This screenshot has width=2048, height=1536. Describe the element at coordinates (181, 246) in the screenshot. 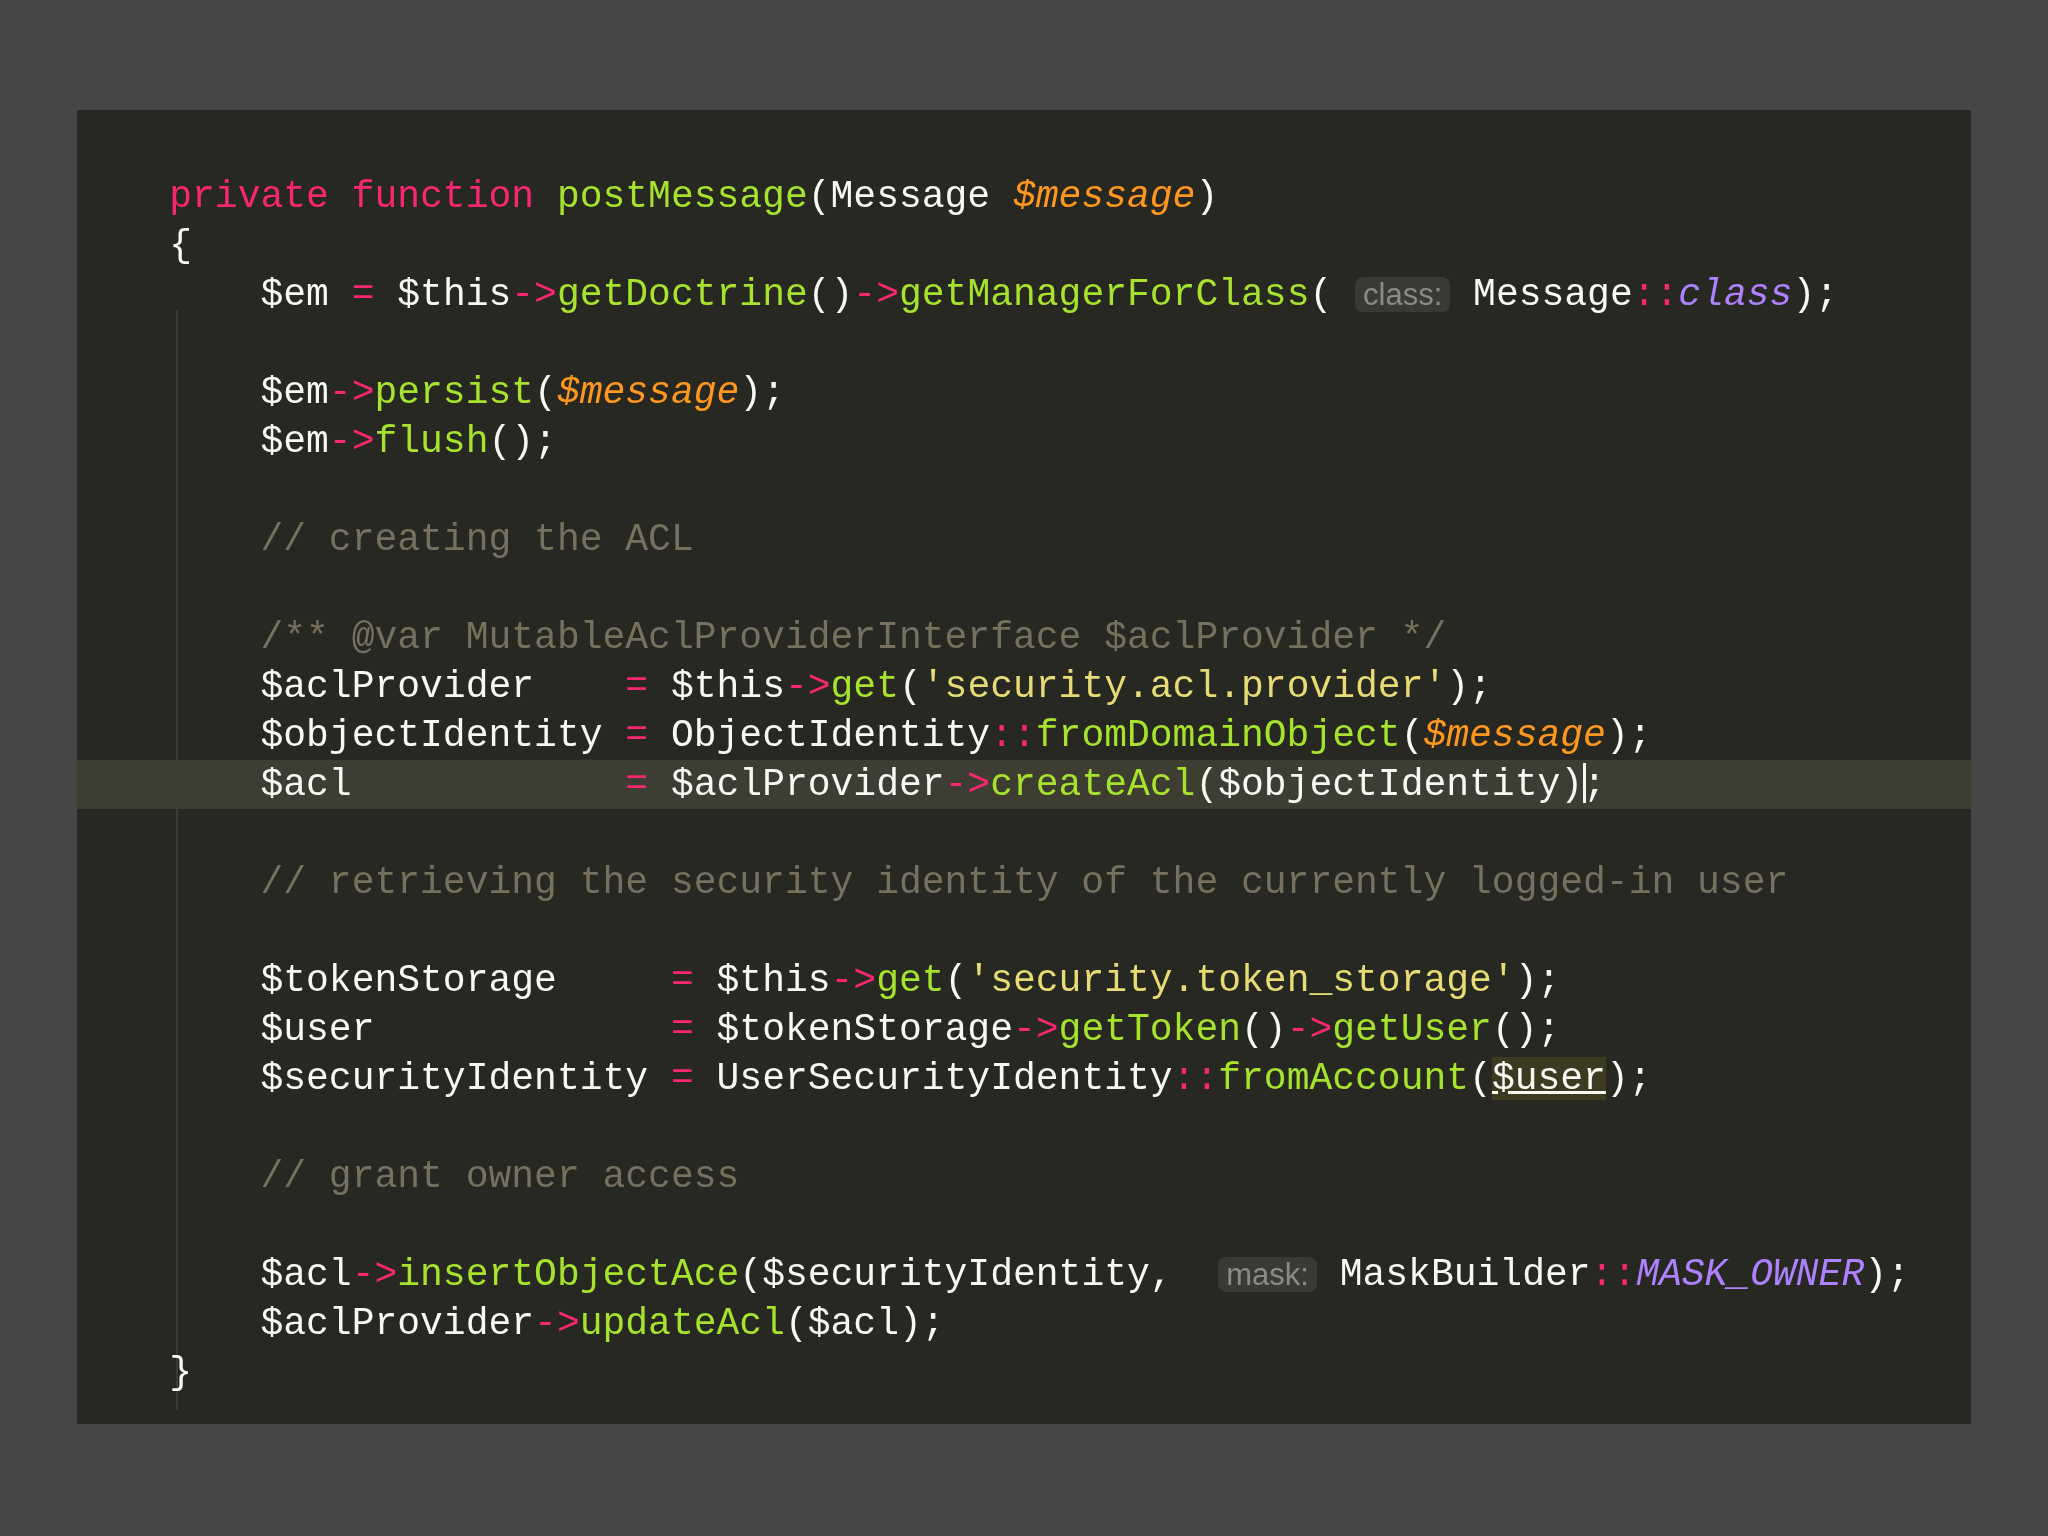

I see `code-line: {` at that location.